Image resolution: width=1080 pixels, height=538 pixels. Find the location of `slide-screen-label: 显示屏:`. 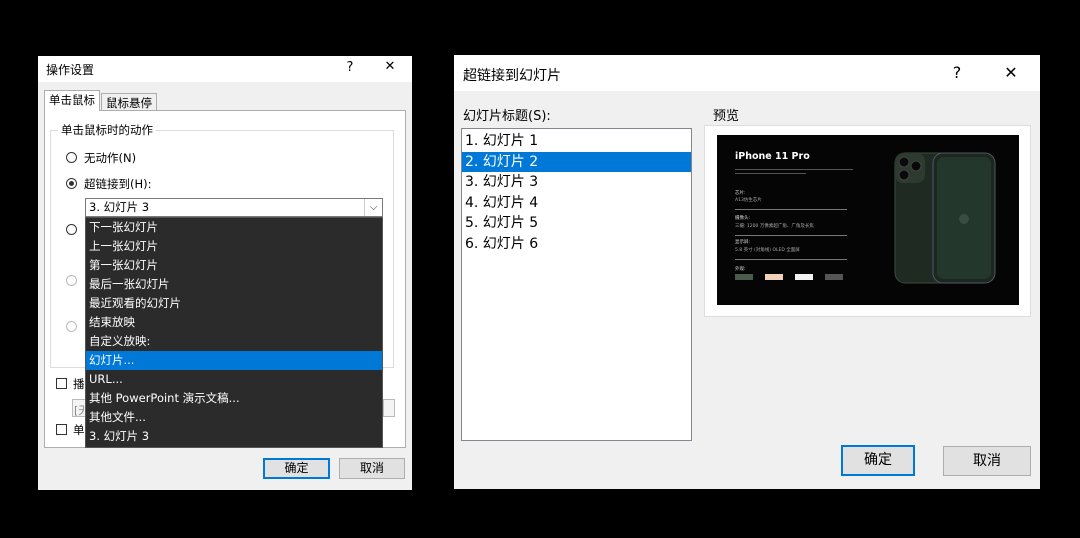

slide-screen-label: 显示屏: is located at coordinates (743, 242).